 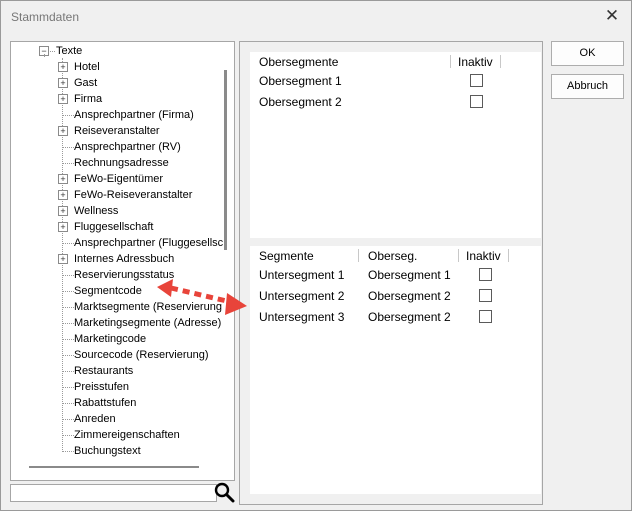 I want to click on tree-item-label: Firma, so click(x=88, y=99).